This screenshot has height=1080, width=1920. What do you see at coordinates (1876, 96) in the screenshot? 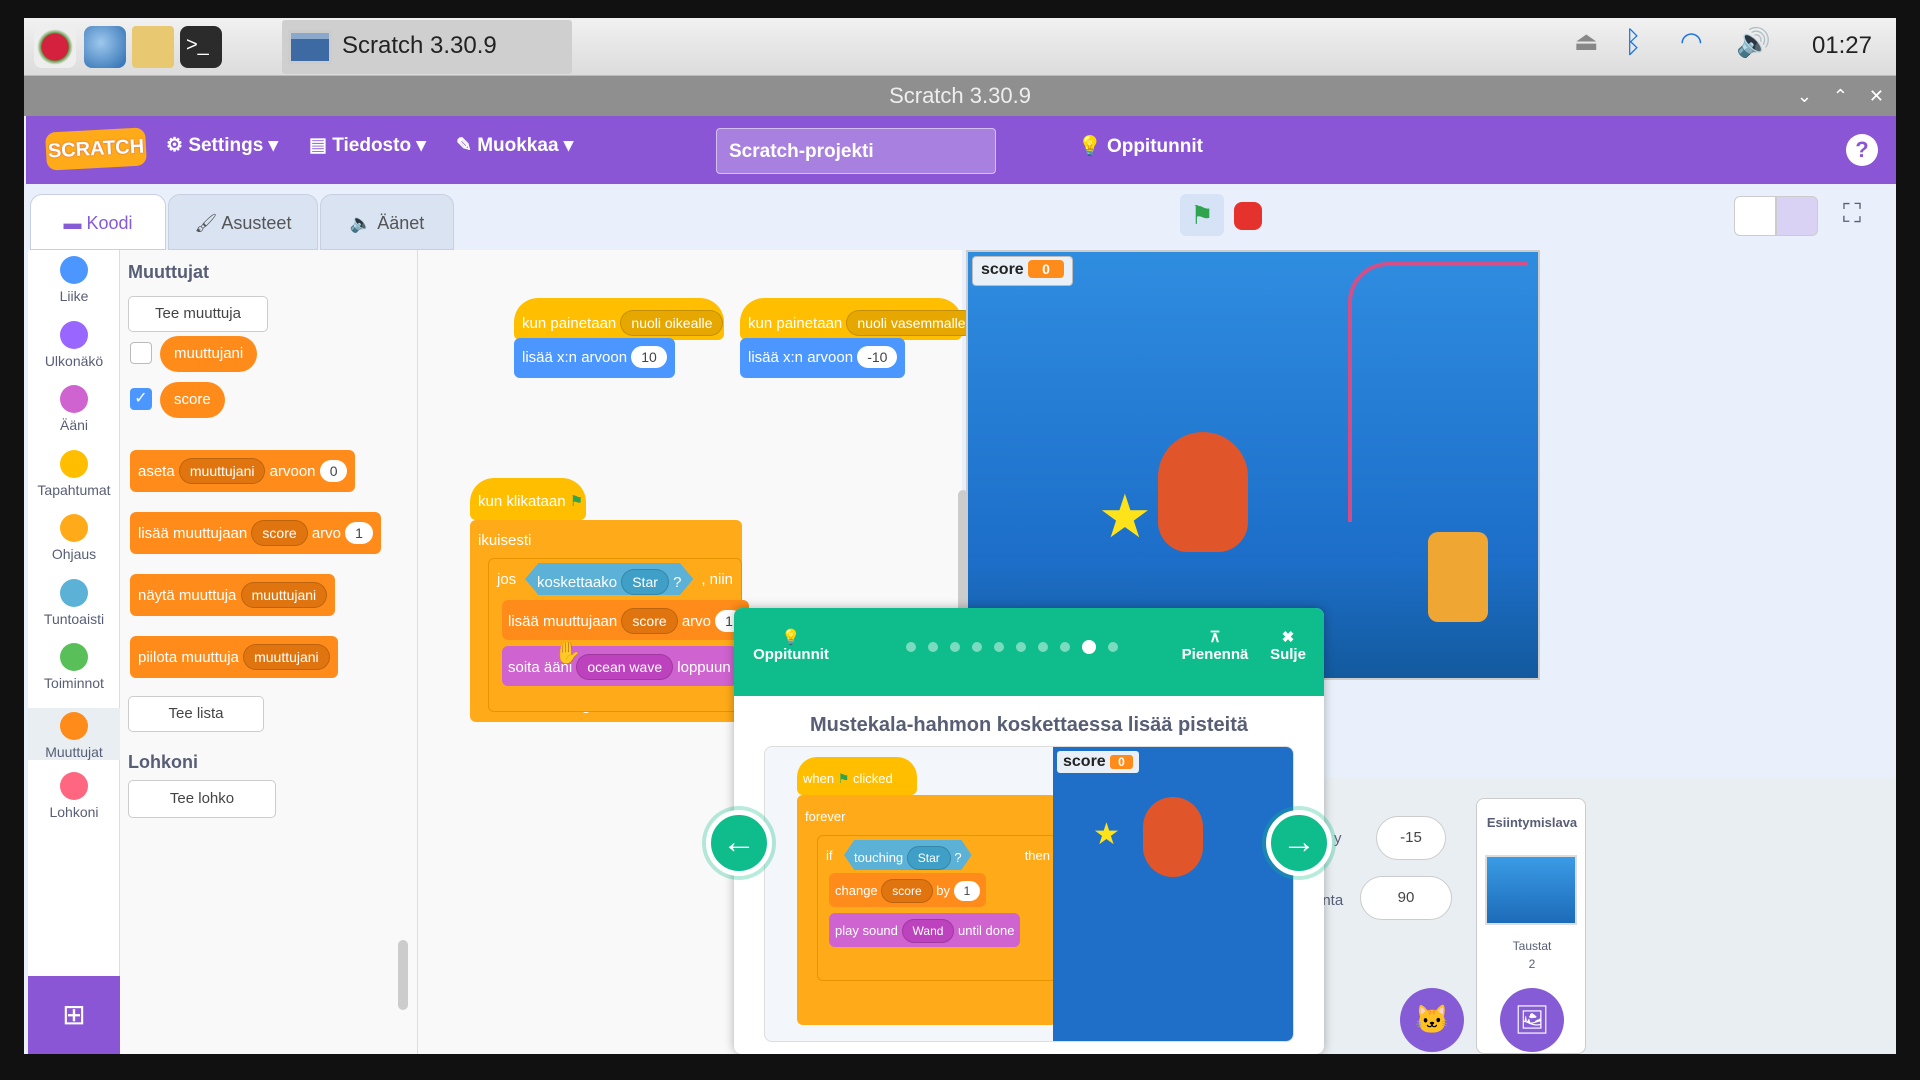
I see `close-icon: ✕` at bounding box center [1876, 96].